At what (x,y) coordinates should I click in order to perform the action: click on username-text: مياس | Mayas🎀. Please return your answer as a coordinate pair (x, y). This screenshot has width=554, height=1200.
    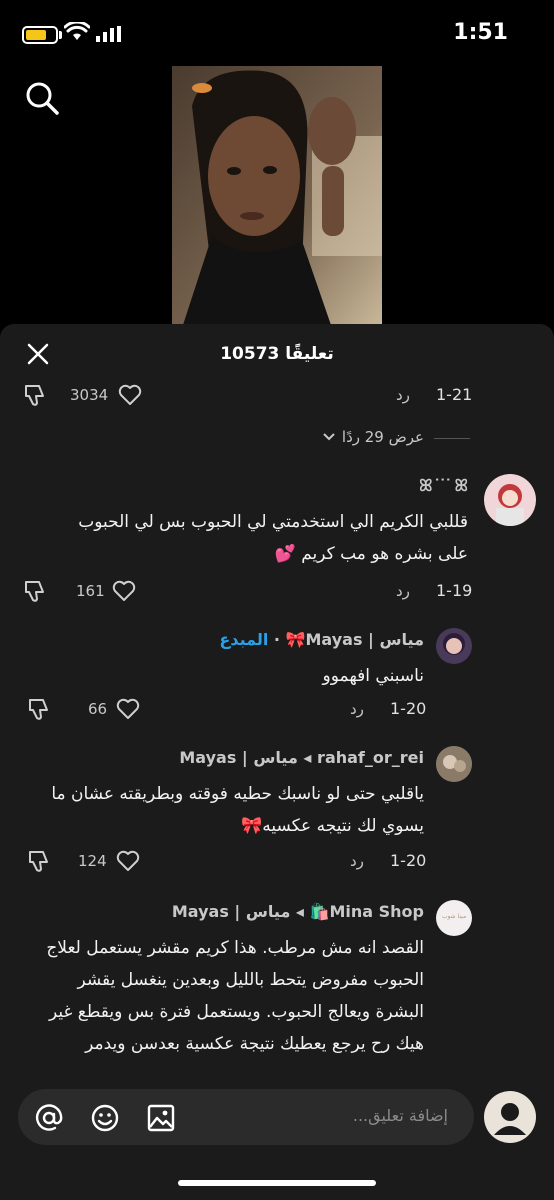
    Looking at the image, I should click on (355, 639).